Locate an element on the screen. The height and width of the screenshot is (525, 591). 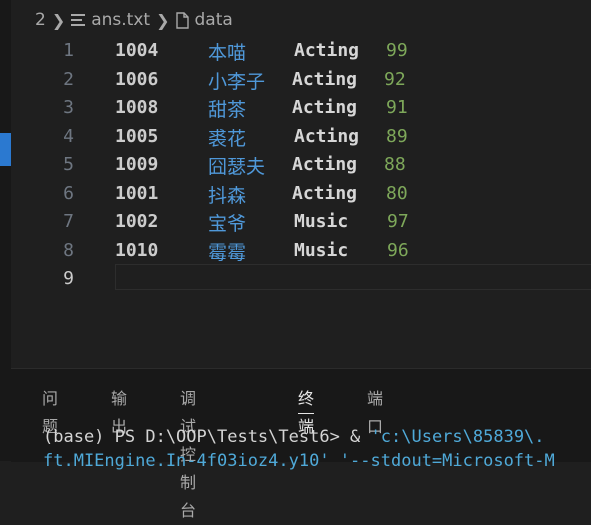
breadcrumb-prefix: 2 is located at coordinates (40, 20).